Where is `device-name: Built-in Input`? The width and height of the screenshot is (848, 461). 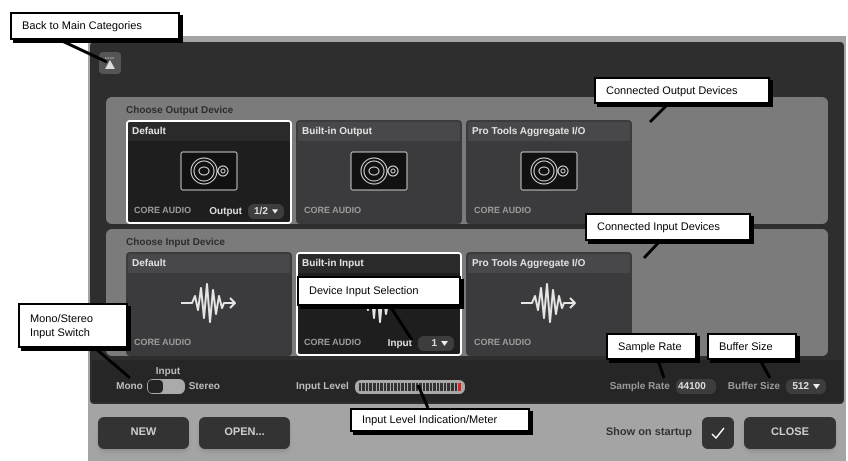 device-name: Built-in Input is located at coordinates (333, 264).